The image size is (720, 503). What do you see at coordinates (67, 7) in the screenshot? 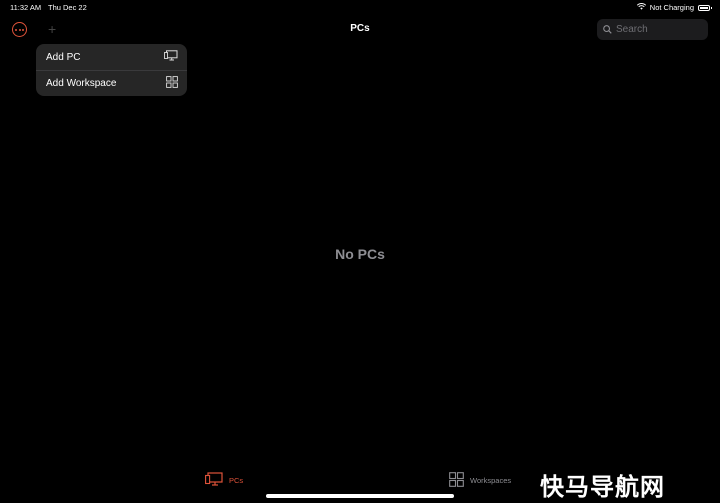
I see `status-date: Thu Dec 22` at bounding box center [67, 7].